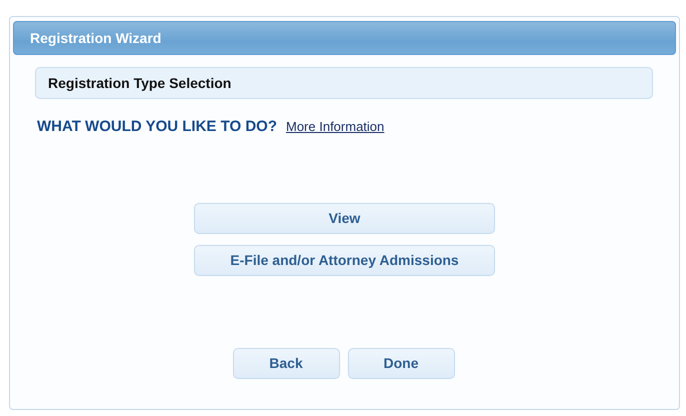  What do you see at coordinates (344, 218) in the screenshot?
I see `option-button: View` at bounding box center [344, 218].